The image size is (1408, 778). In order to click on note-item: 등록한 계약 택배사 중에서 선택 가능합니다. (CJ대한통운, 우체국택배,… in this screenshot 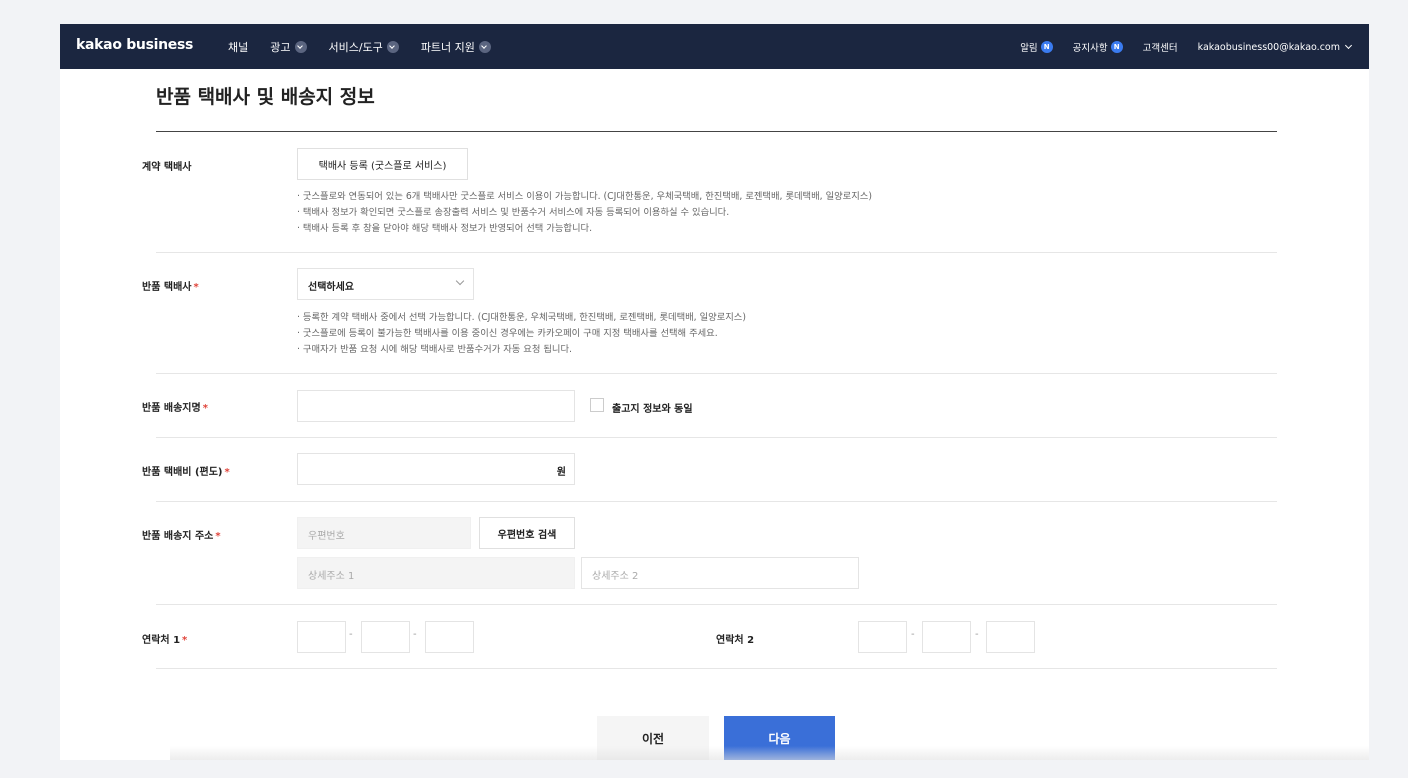, I will do `click(521, 318)`.